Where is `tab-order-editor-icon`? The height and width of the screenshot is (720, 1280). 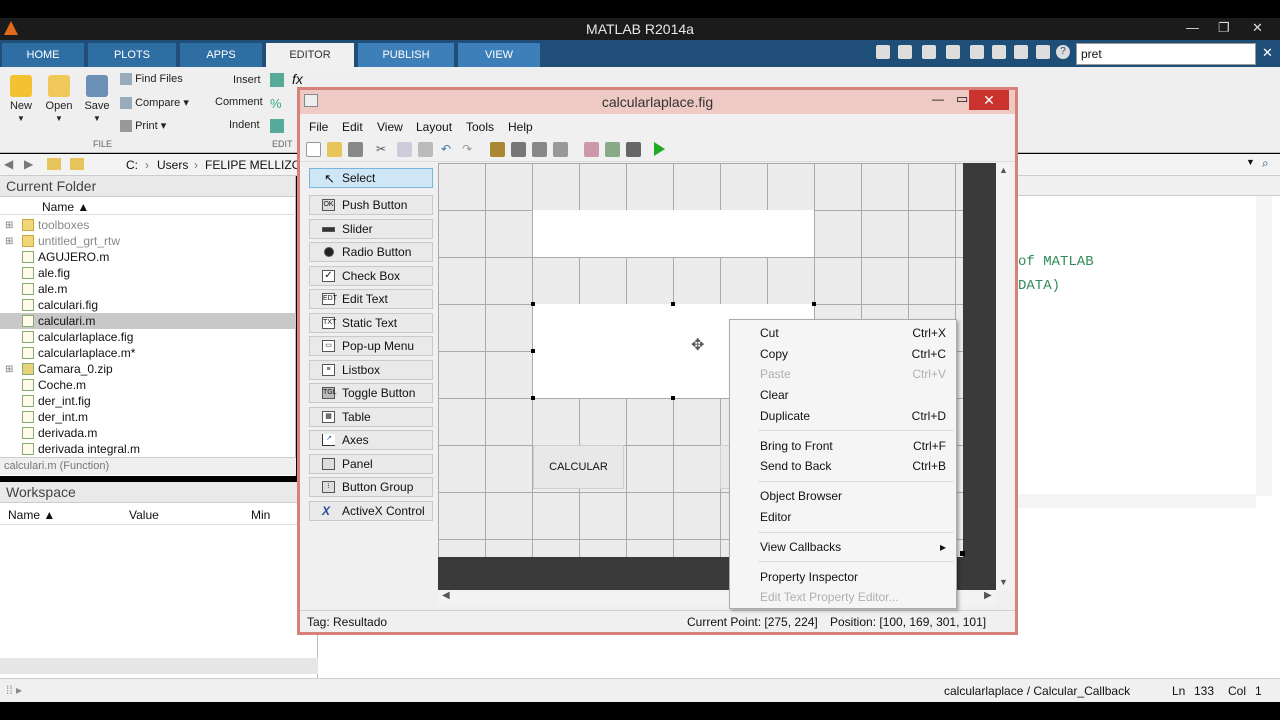 tab-order-editor-icon is located at coordinates (539, 149).